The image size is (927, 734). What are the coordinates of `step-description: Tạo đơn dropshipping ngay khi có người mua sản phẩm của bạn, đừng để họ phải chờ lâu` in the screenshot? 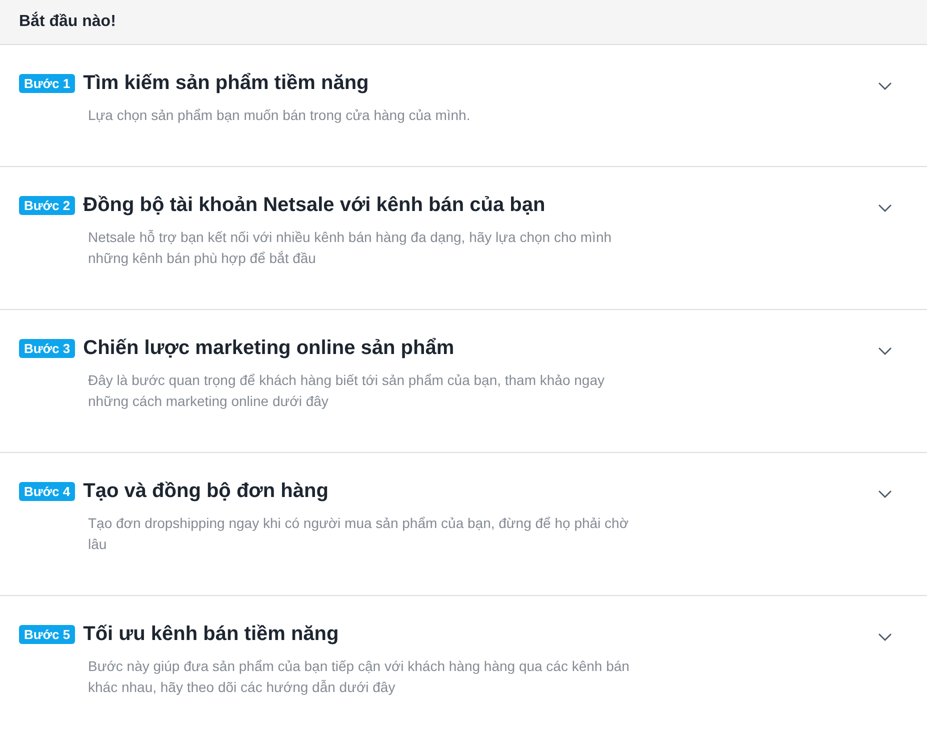 It's located at (359, 534).